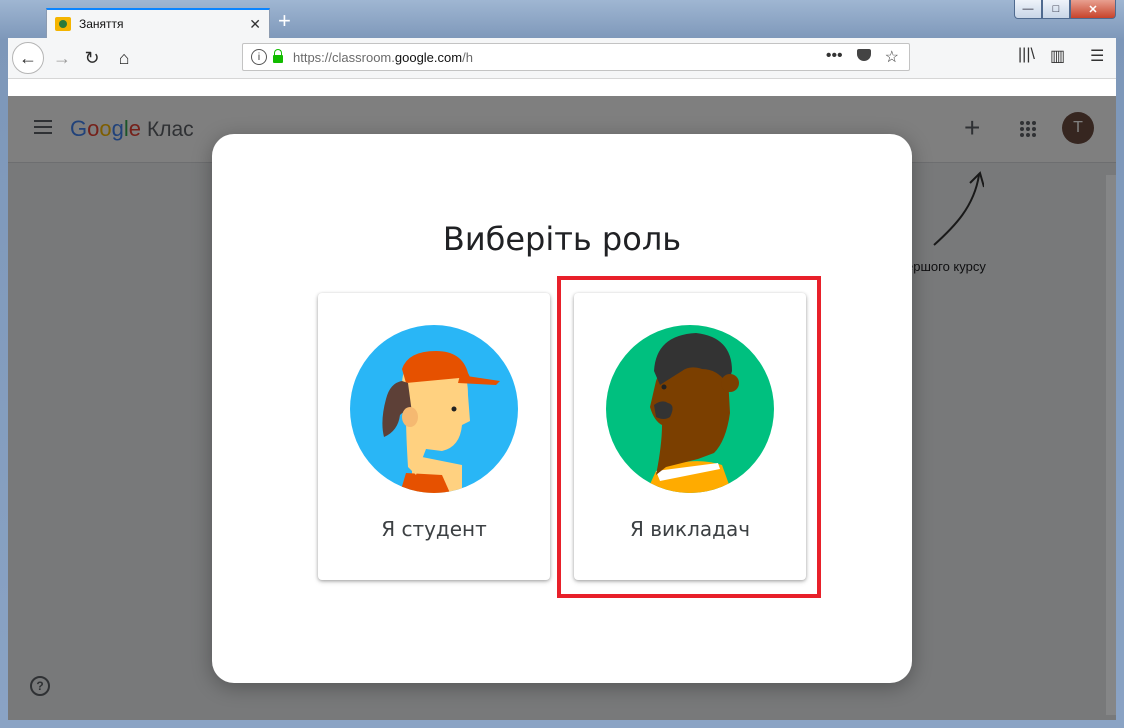 The height and width of the screenshot is (728, 1124). What do you see at coordinates (576, 57) in the screenshot?
I see `address-bar: i https://classroom.google.com/h ••• ☆` at bounding box center [576, 57].